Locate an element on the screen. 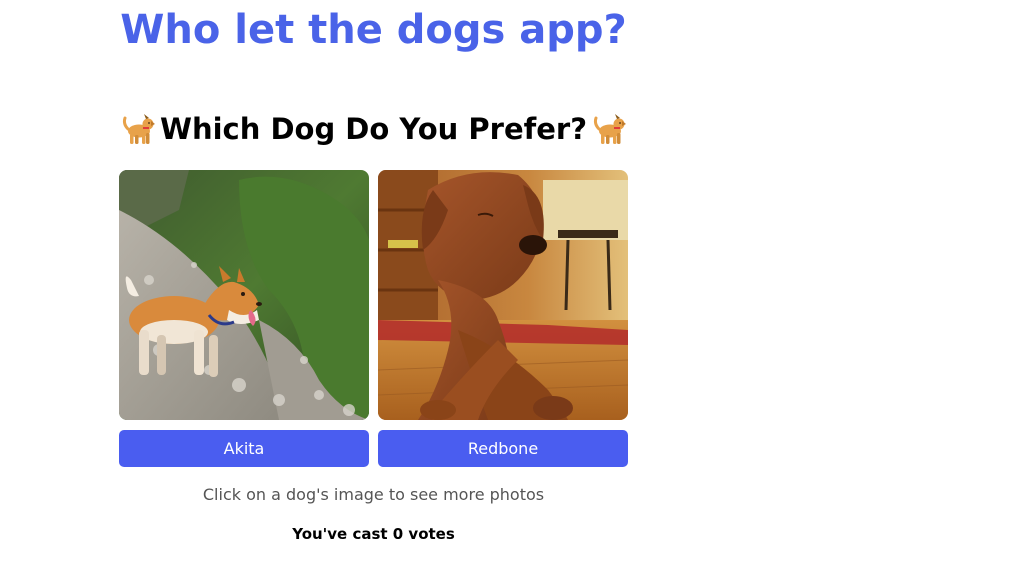  app-title: Who let the dogs app? is located at coordinates (373, 30).